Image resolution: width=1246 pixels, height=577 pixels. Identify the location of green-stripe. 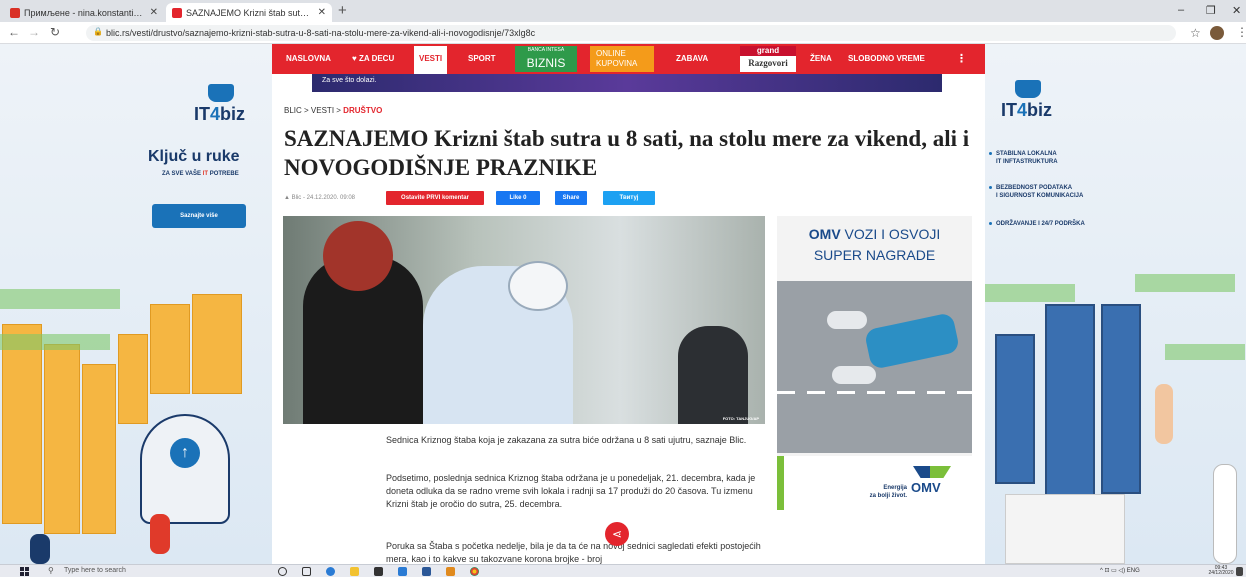
(780, 483).